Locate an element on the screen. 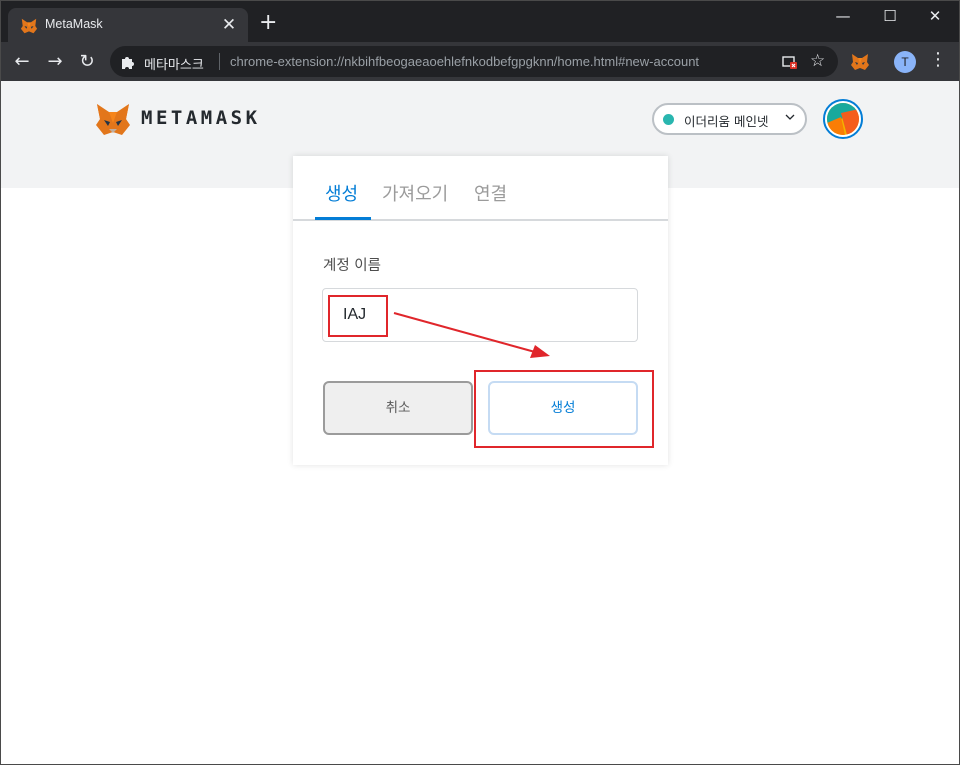  account-tabs: 생성 가져오기 연결 is located at coordinates (480, 188).